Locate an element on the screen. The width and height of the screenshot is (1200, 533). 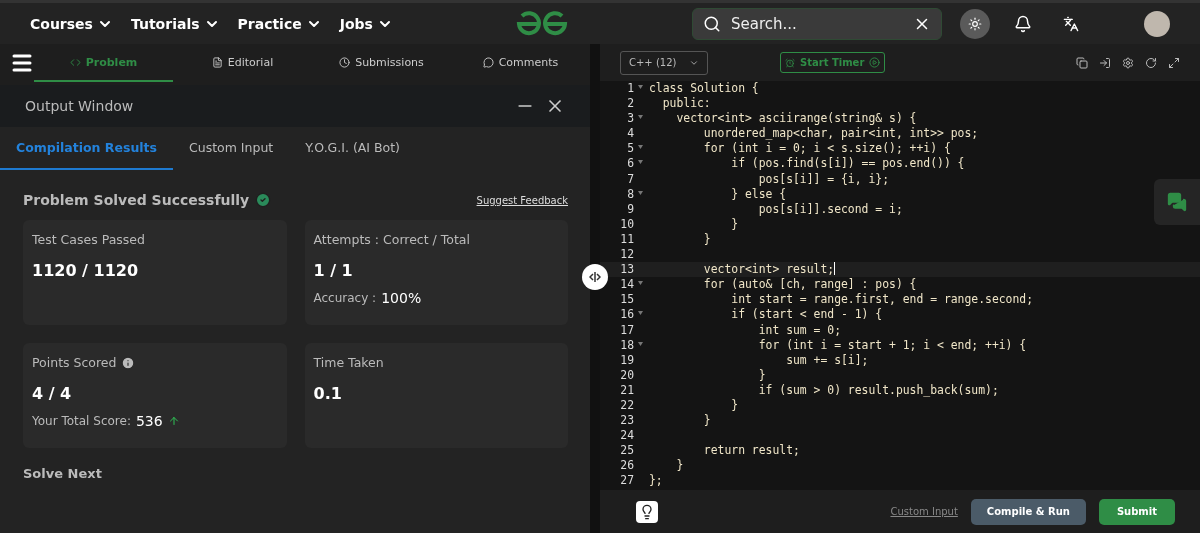
line-number: 20 is located at coordinates (627, 375).